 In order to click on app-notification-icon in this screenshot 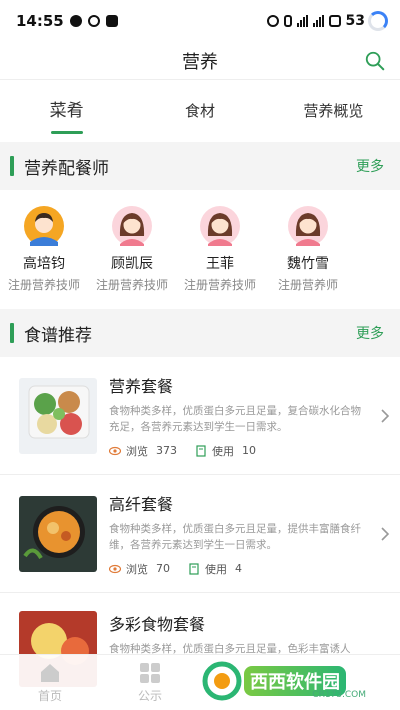, I will do `click(111, 21)`.